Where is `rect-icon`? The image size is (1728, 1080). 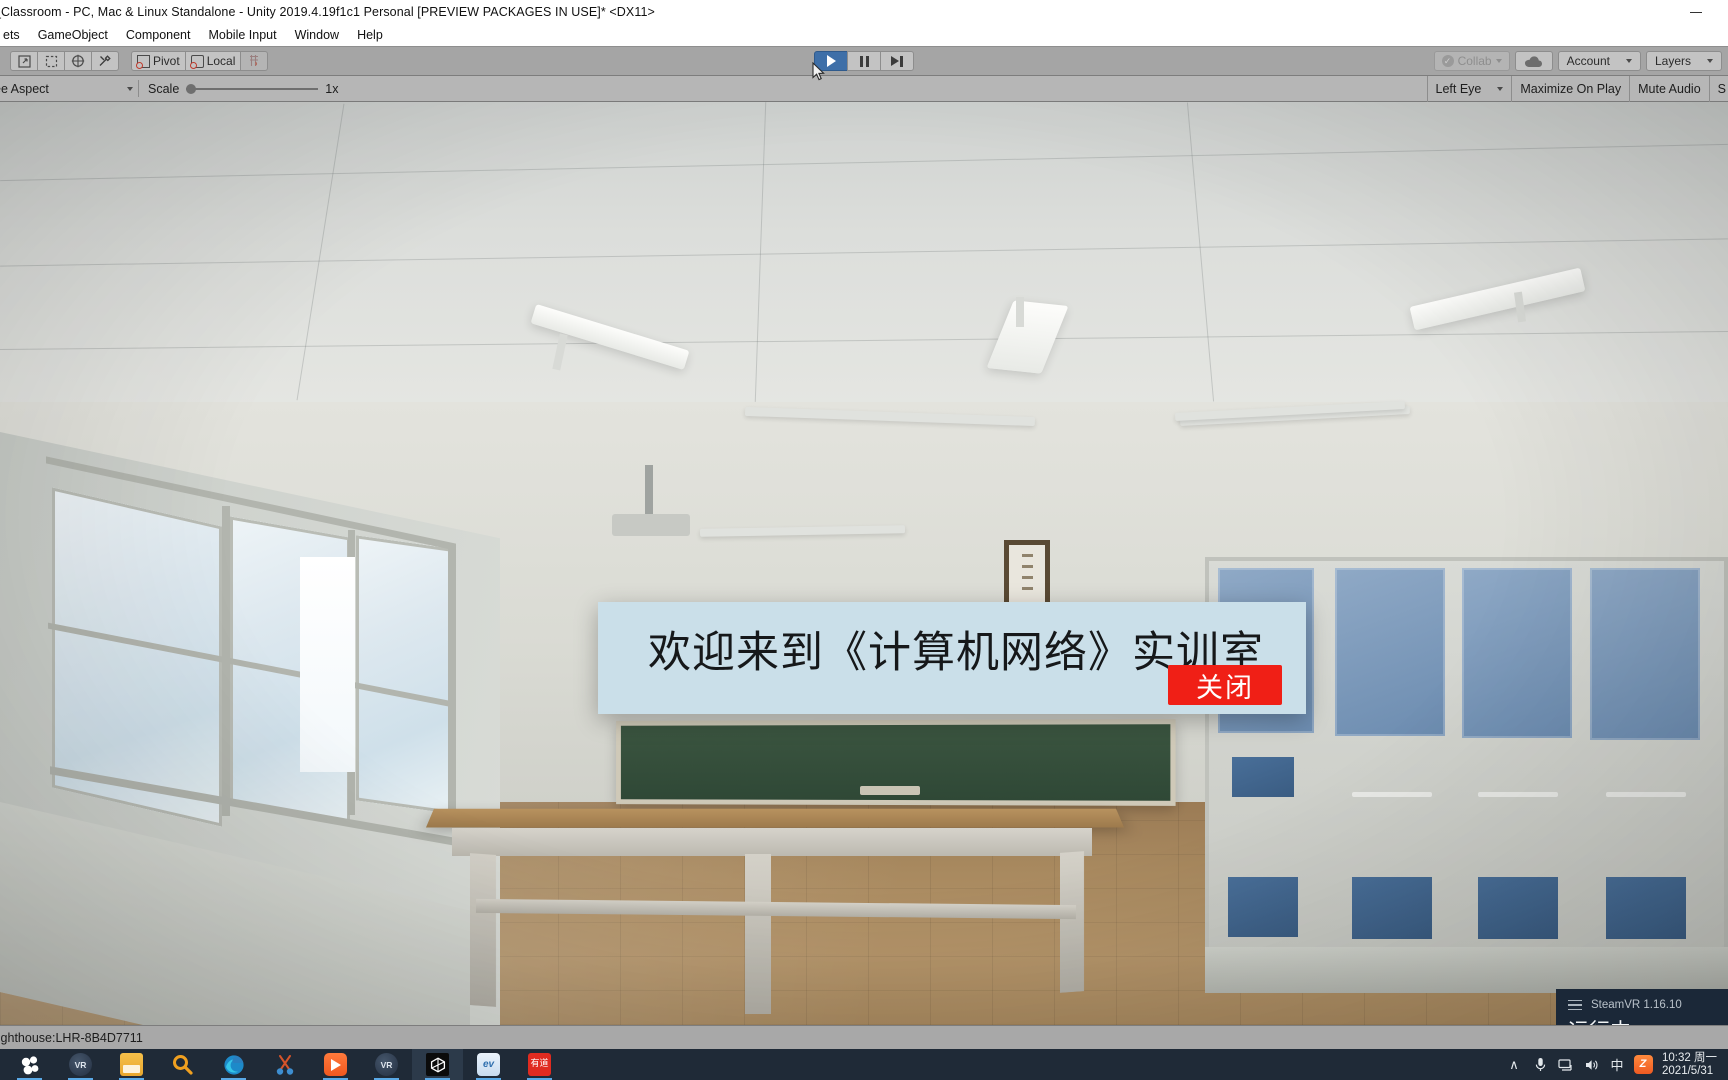 rect-icon is located at coordinates (51, 61).